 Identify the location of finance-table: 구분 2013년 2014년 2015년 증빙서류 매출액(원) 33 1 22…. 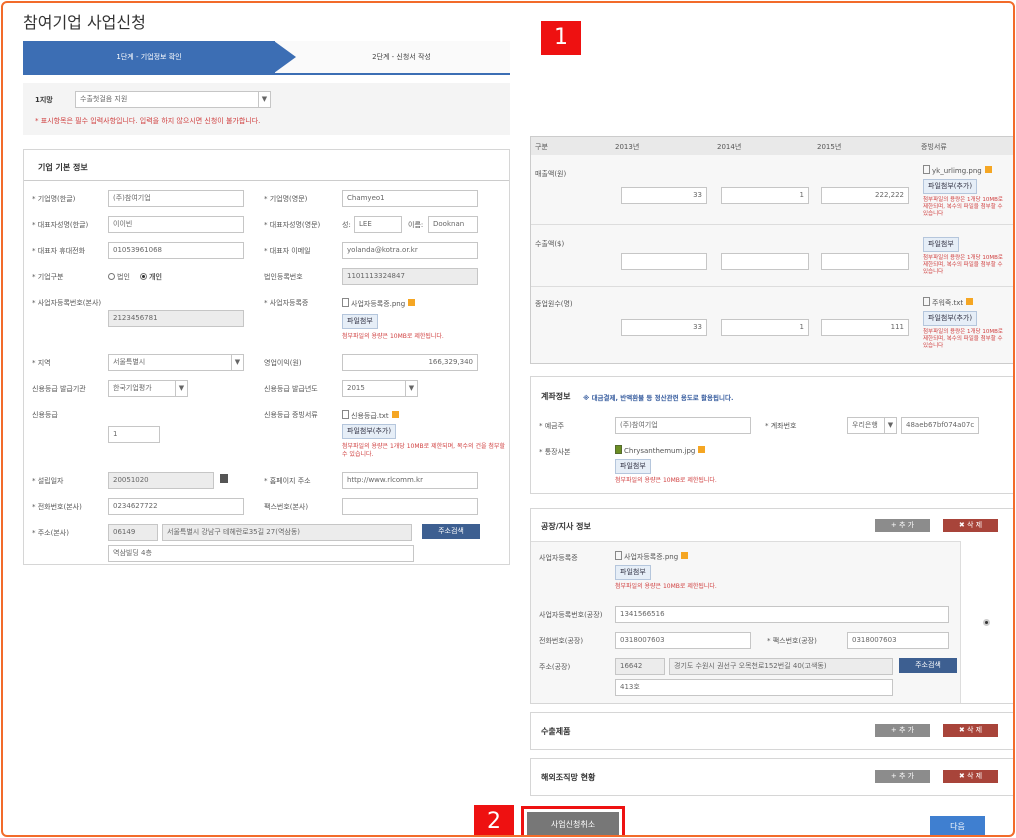
(771, 250).